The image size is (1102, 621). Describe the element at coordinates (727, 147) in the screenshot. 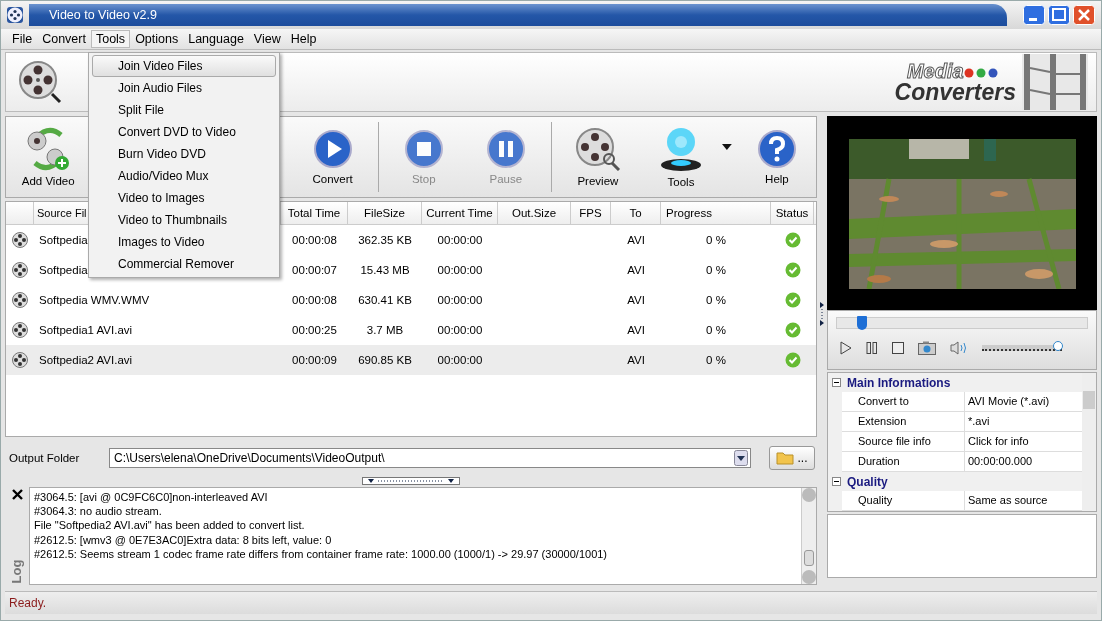

I see `dropdown-arrow-icon` at that location.